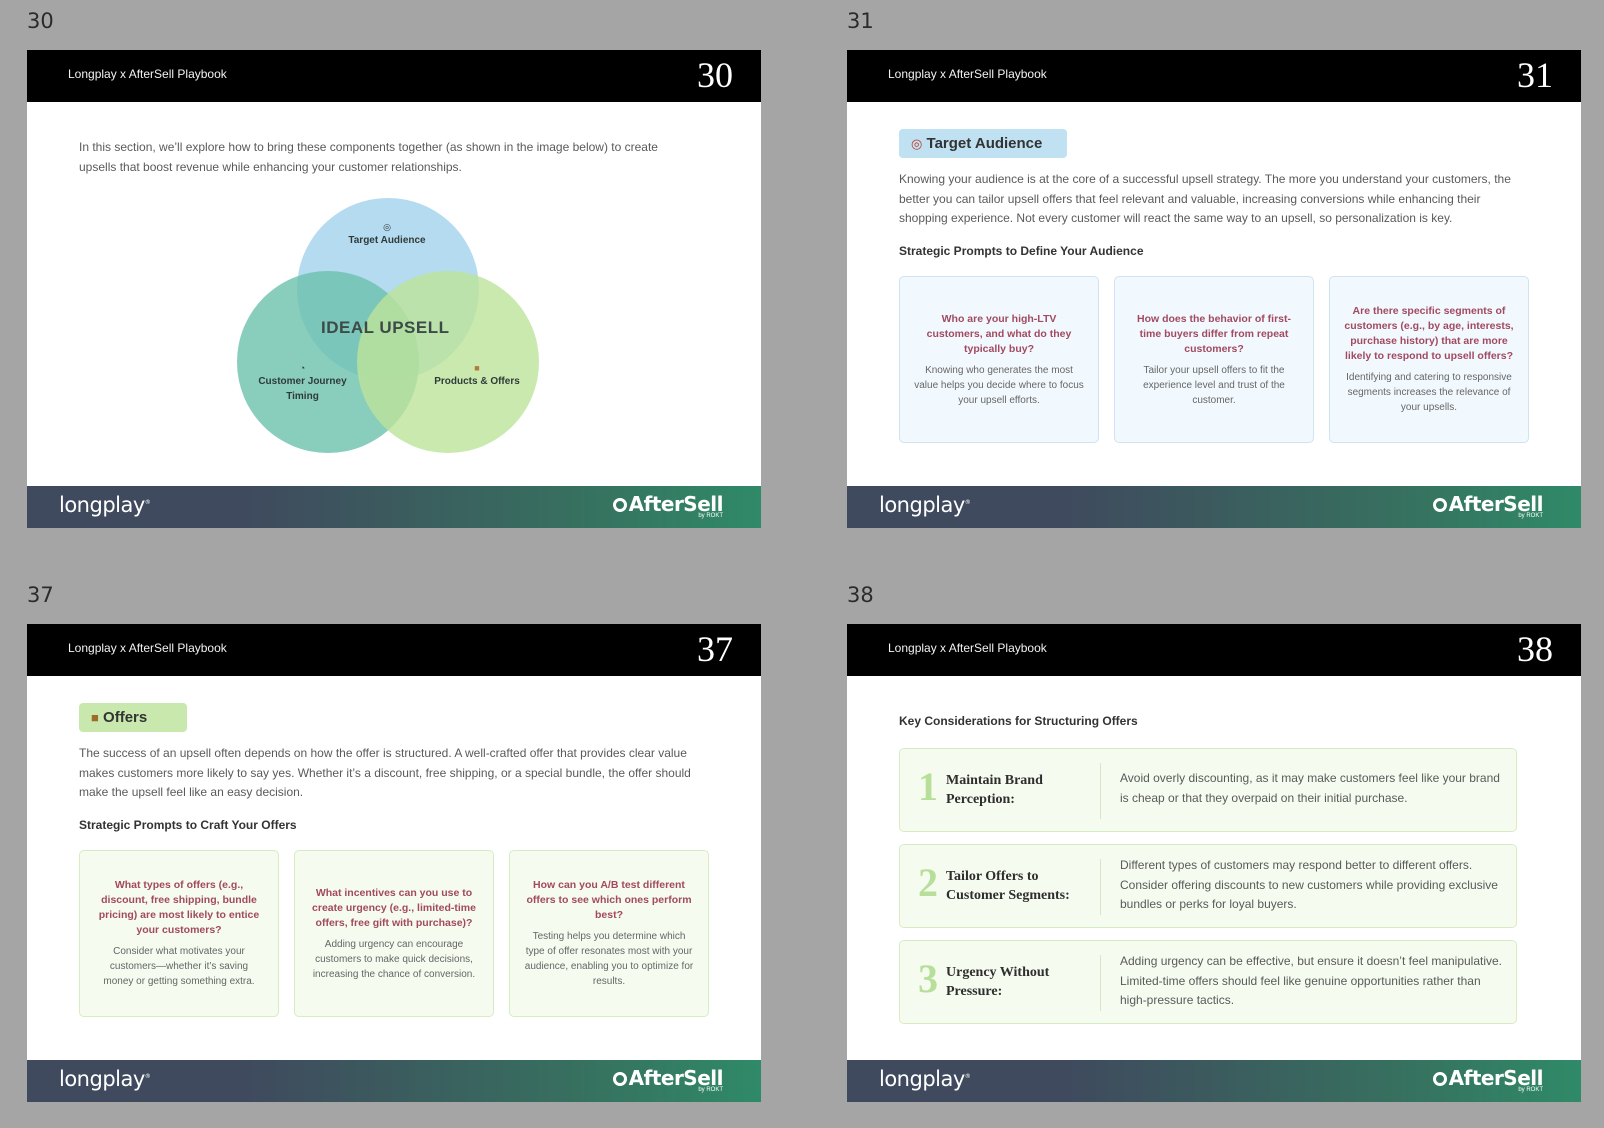 The image size is (1604, 1128). I want to click on venn-center-label: IDEAL UPSELL, so click(385, 327).